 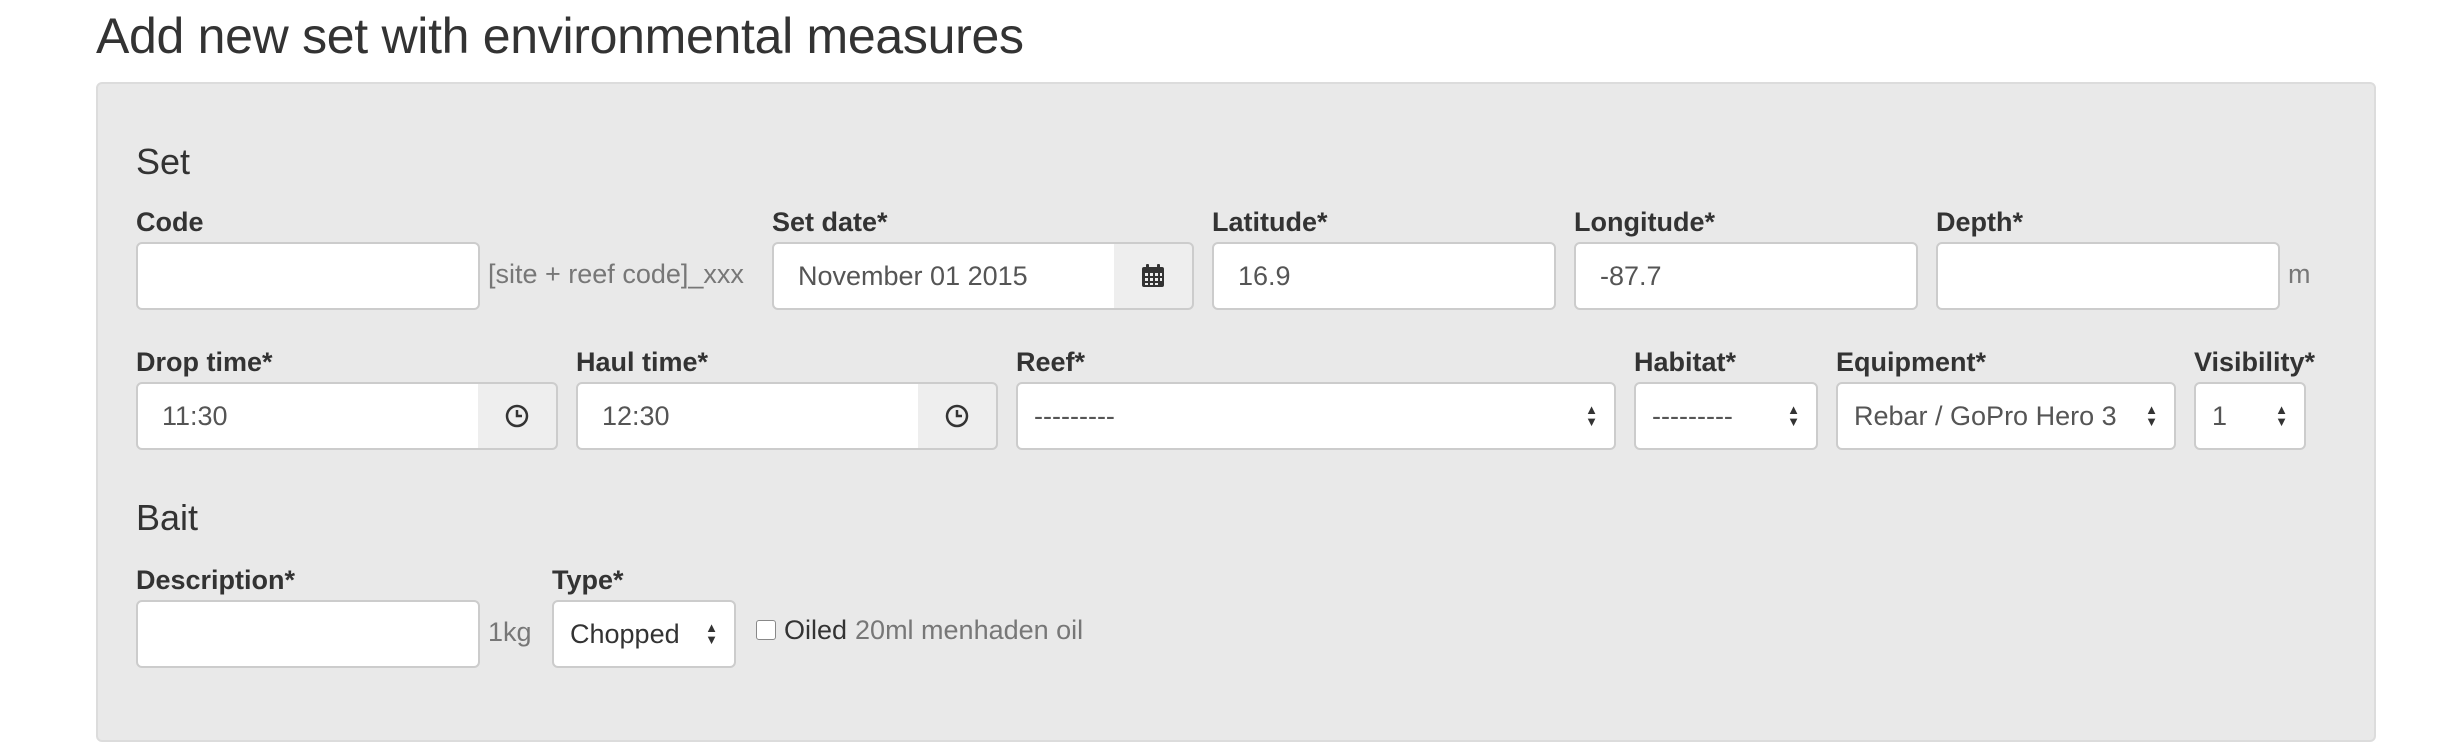 I want to click on type-selected-value: Chopped, so click(x=625, y=633).